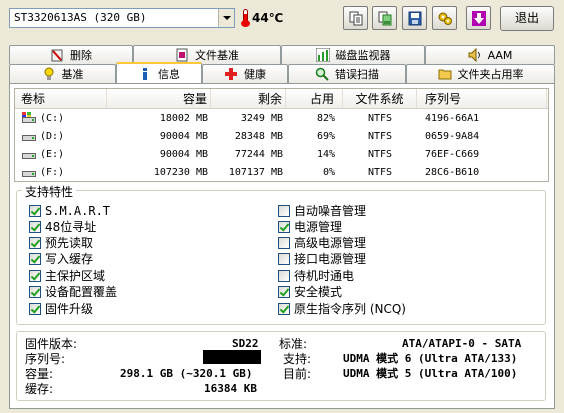  Describe the element at coordinates (430, 373) in the screenshot. I see `current-value: UDMA 模式 5 (Ultra ATA/100)` at that location.